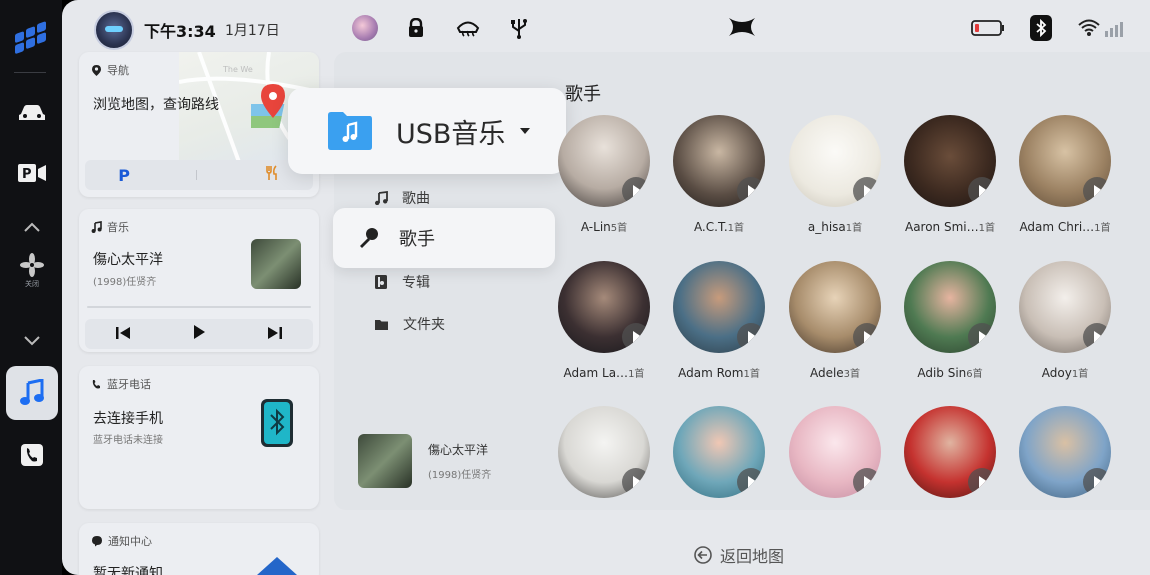  What do you see at coordinates (128, 419) in the screenshot?
I see `phone-card-title: 去连接手机` at bounding box center [128, 419].